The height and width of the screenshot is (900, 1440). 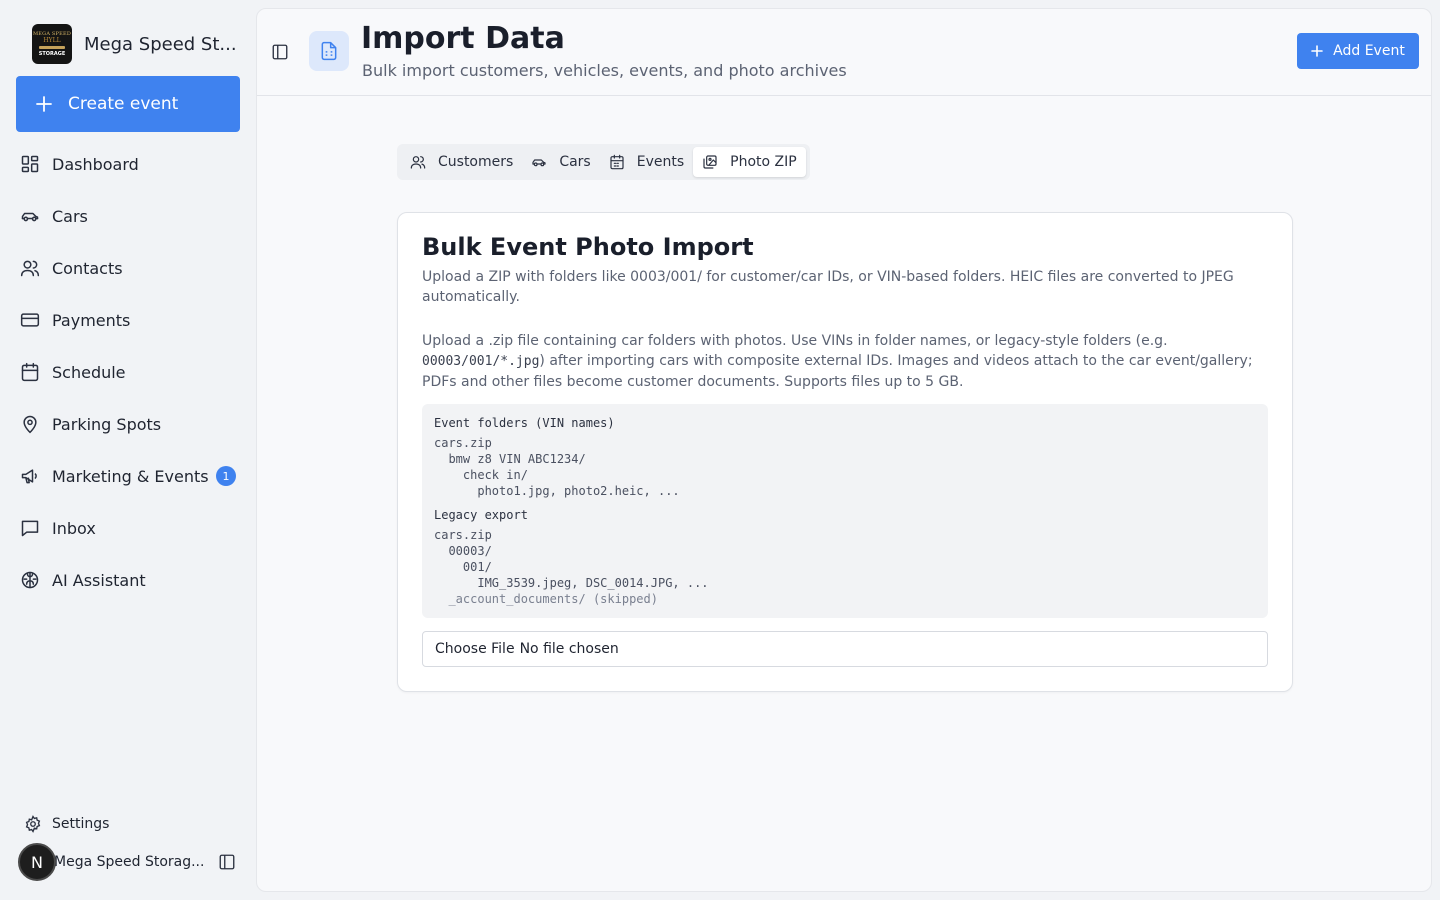 I want to click on images-icon, so click(x=710, y=162).